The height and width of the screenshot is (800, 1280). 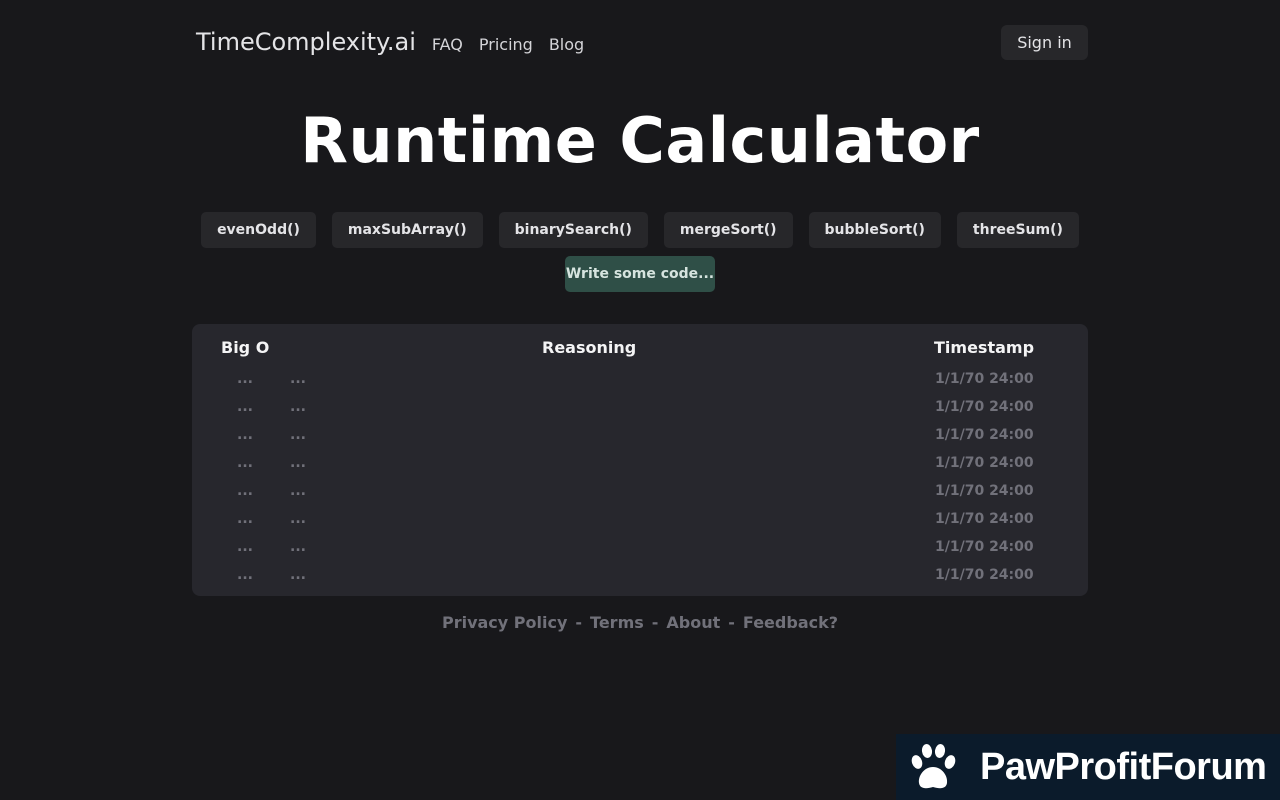 I want to click on page-title: Runtime Calculator, so click(x=640, y=140).